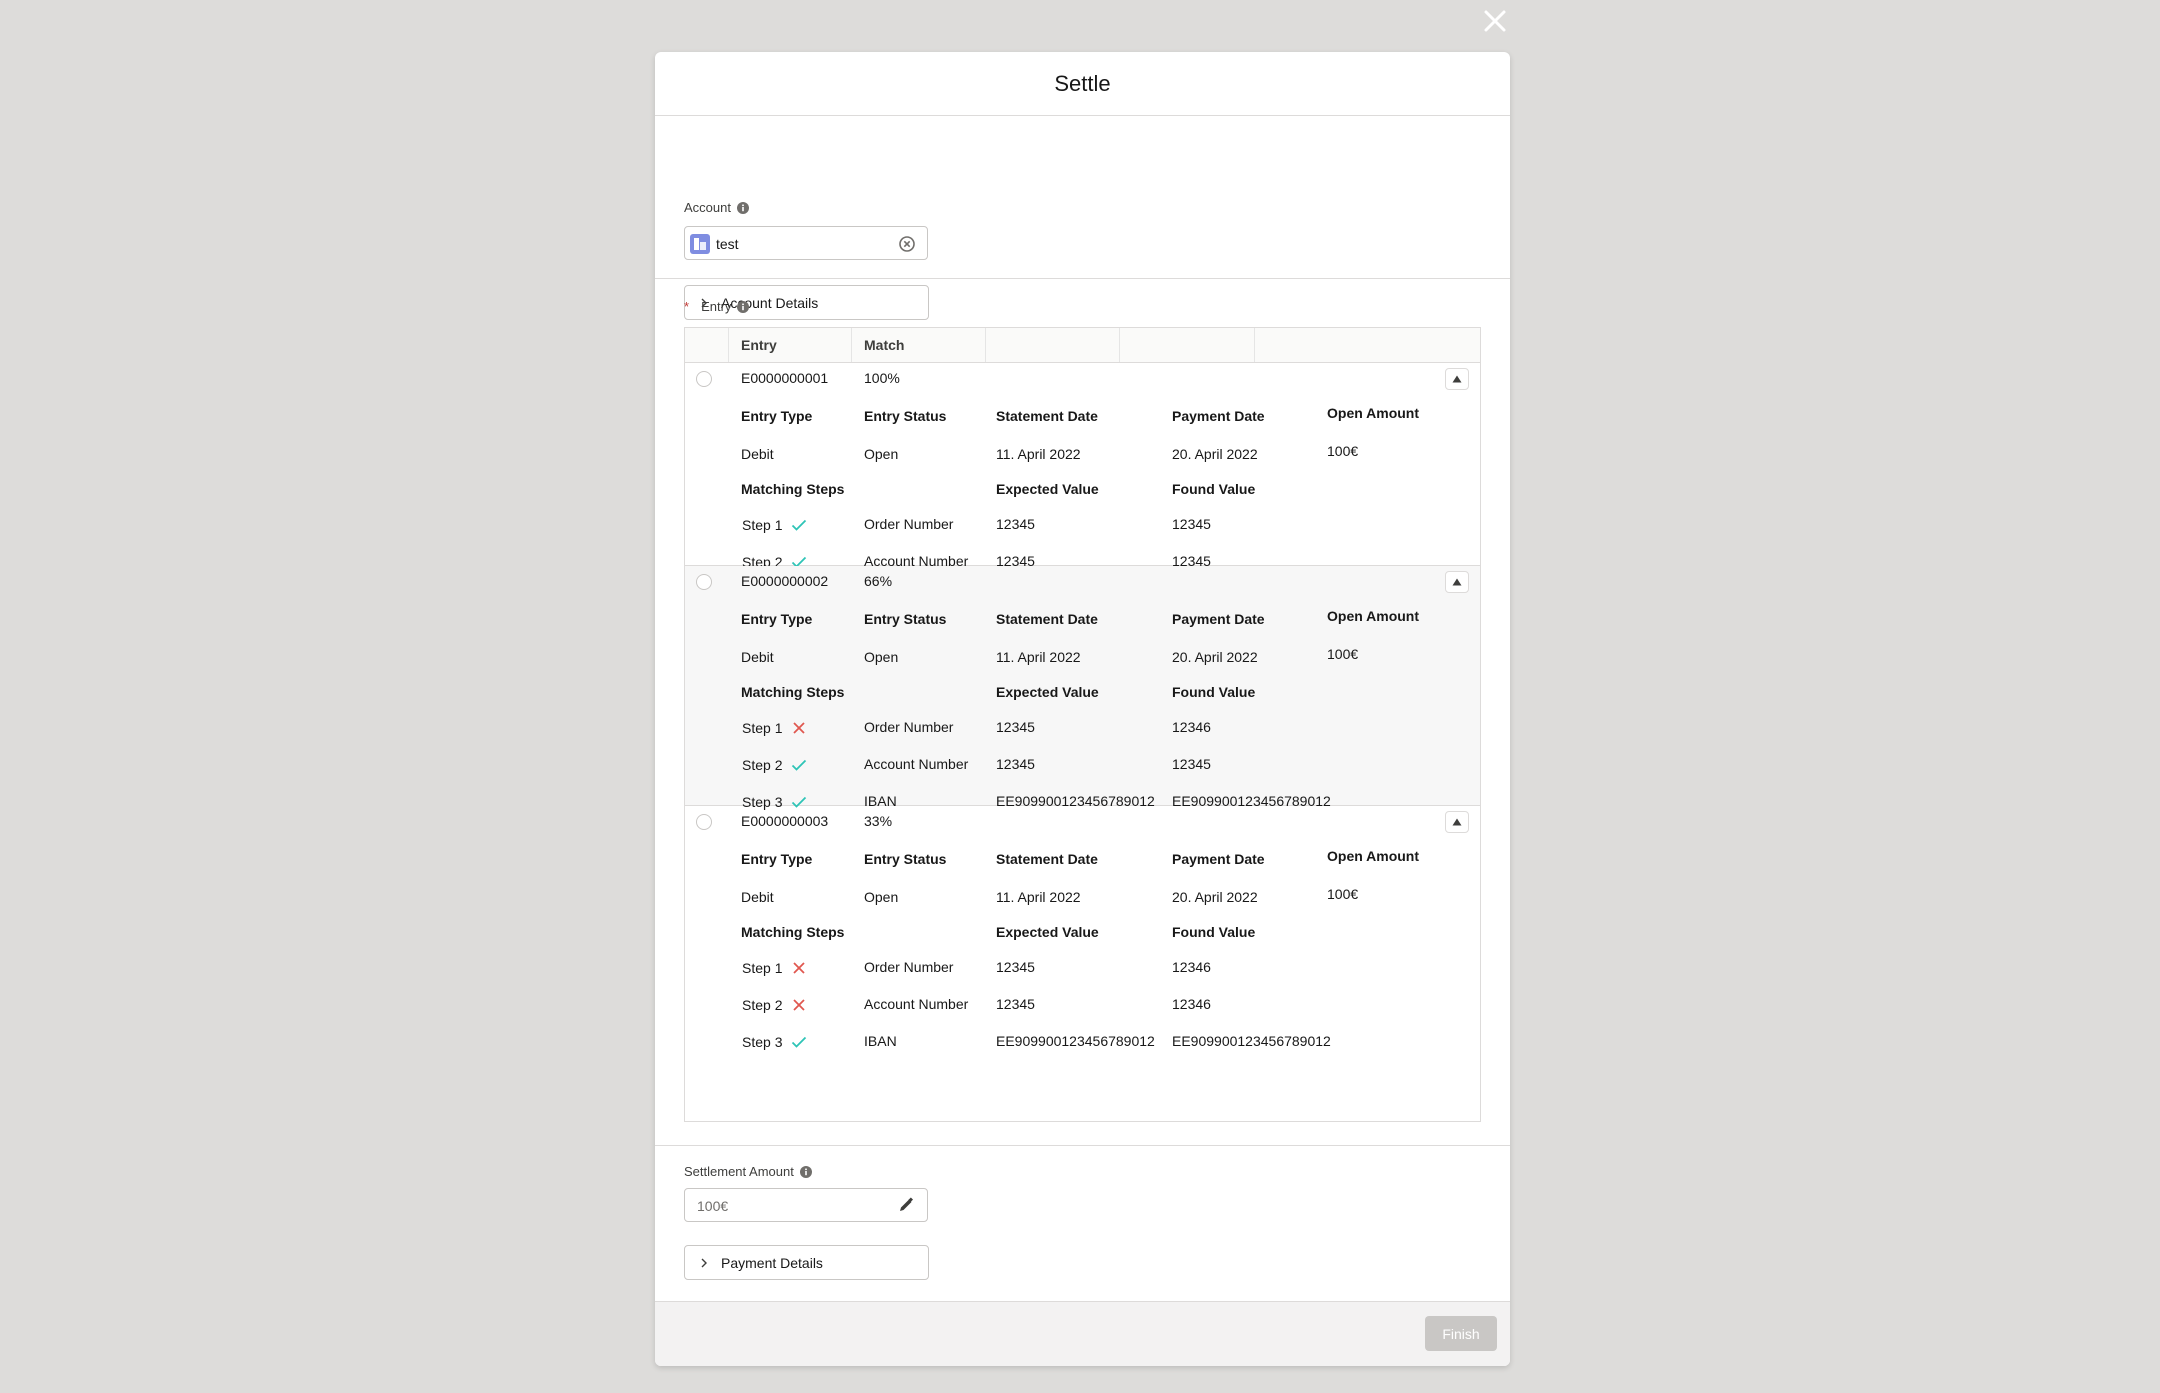 The width and height of the screenshot is (2160, 1393). I want to click on clear-icon, so click(907, 244).